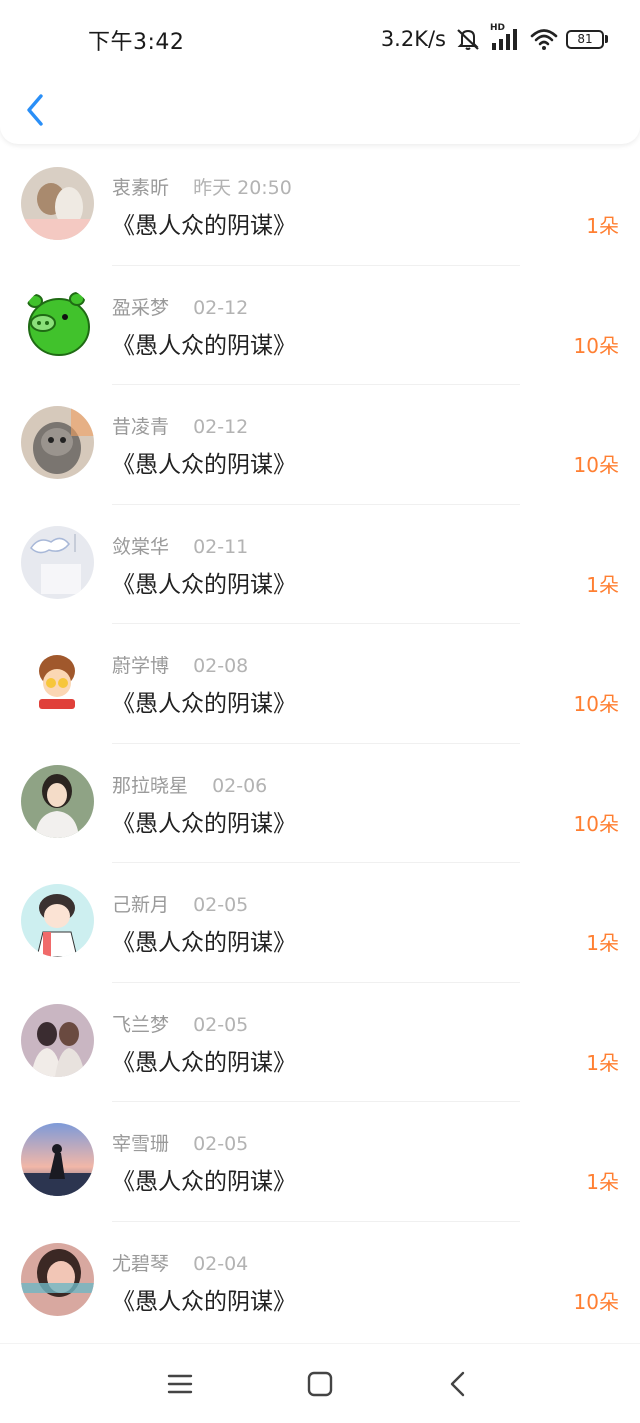 The image size is (640, 1423). What do you see at coordinates (141, 666) in the screenshot?
I see `user-name: 蔚学博` at bounding box center [141, 666].